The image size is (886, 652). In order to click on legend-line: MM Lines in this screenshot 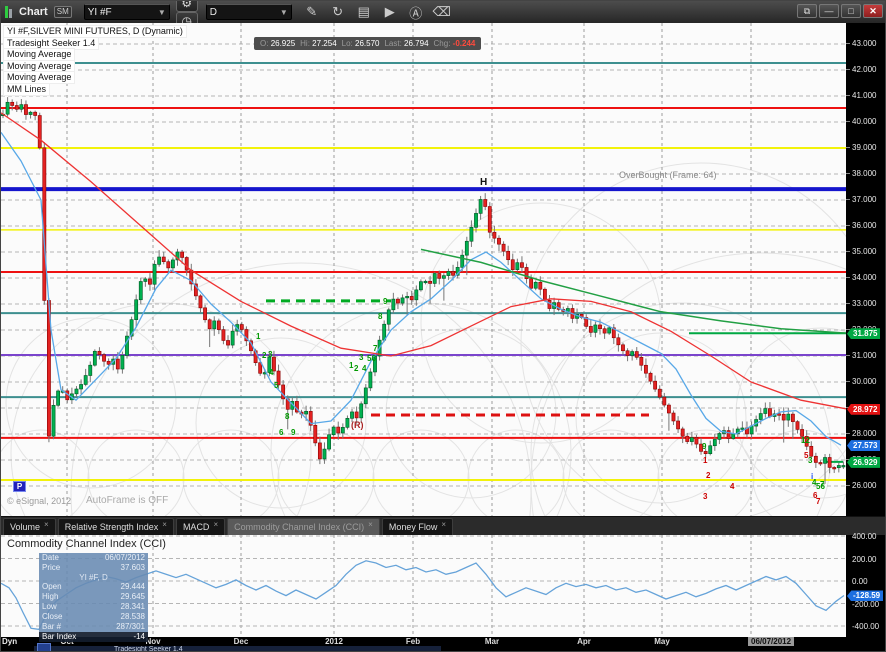, I will do `click(27, 89)`.